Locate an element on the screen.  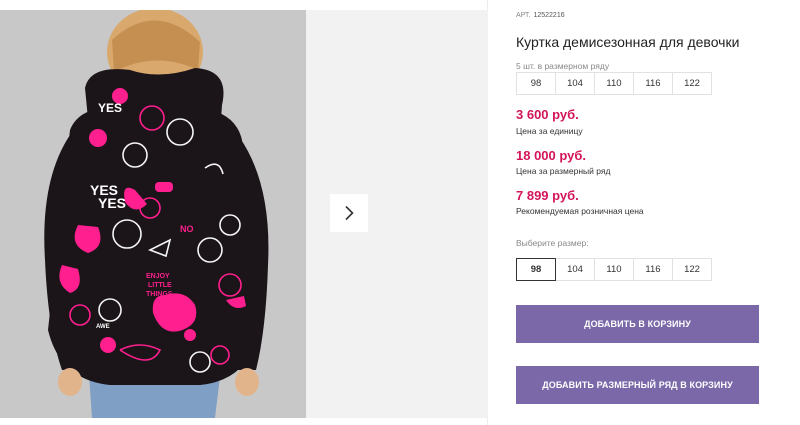
unit-price-label: Цена за единицу is located at coordinates (549, 131).